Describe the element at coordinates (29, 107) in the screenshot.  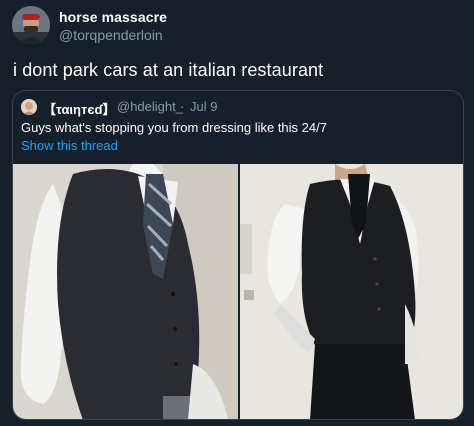
I see `quoted-author-avatar` at that location.